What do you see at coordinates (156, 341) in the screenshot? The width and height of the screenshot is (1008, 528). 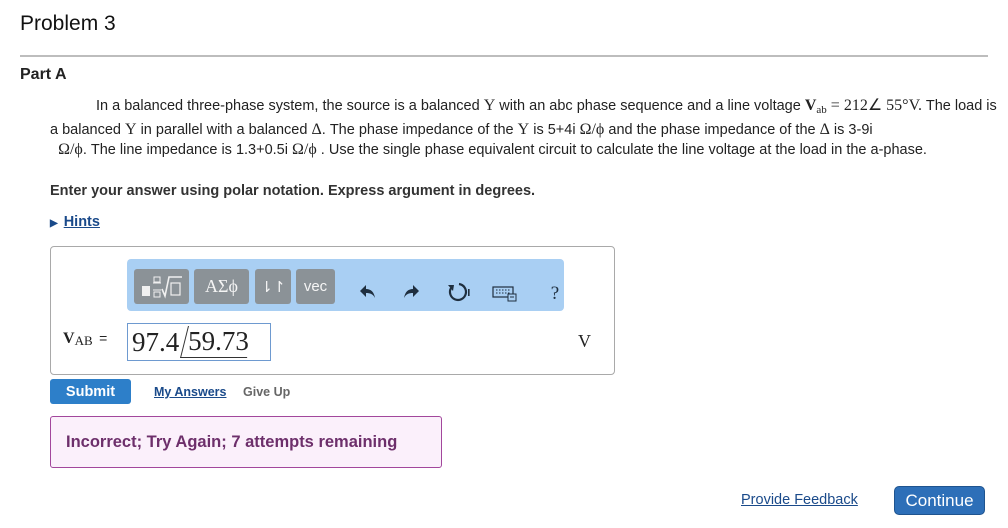 I see `magnitude-value: 97.4` at bounding box center [156, 341].